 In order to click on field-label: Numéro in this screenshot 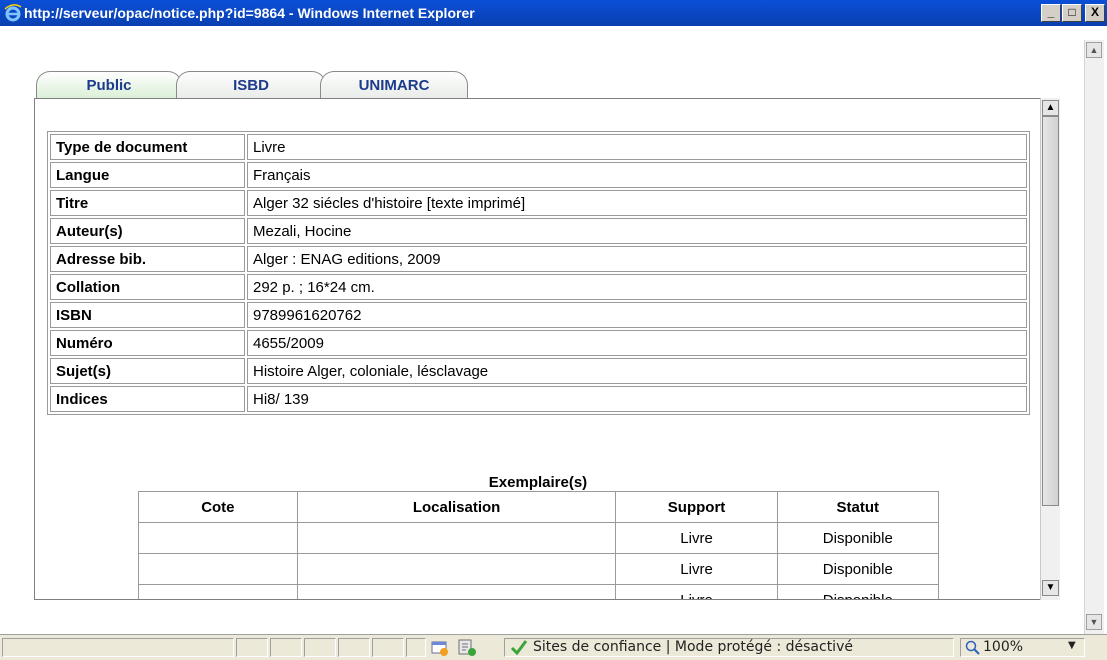, I will do `click(147, 343)`.